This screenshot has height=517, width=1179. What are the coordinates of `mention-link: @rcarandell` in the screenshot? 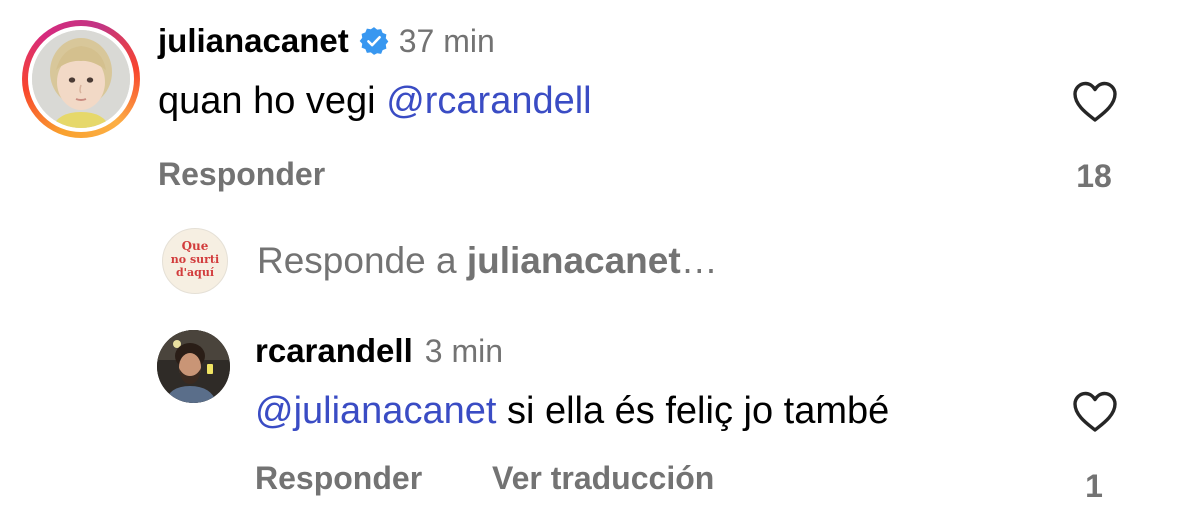 It's located at (488, 101).